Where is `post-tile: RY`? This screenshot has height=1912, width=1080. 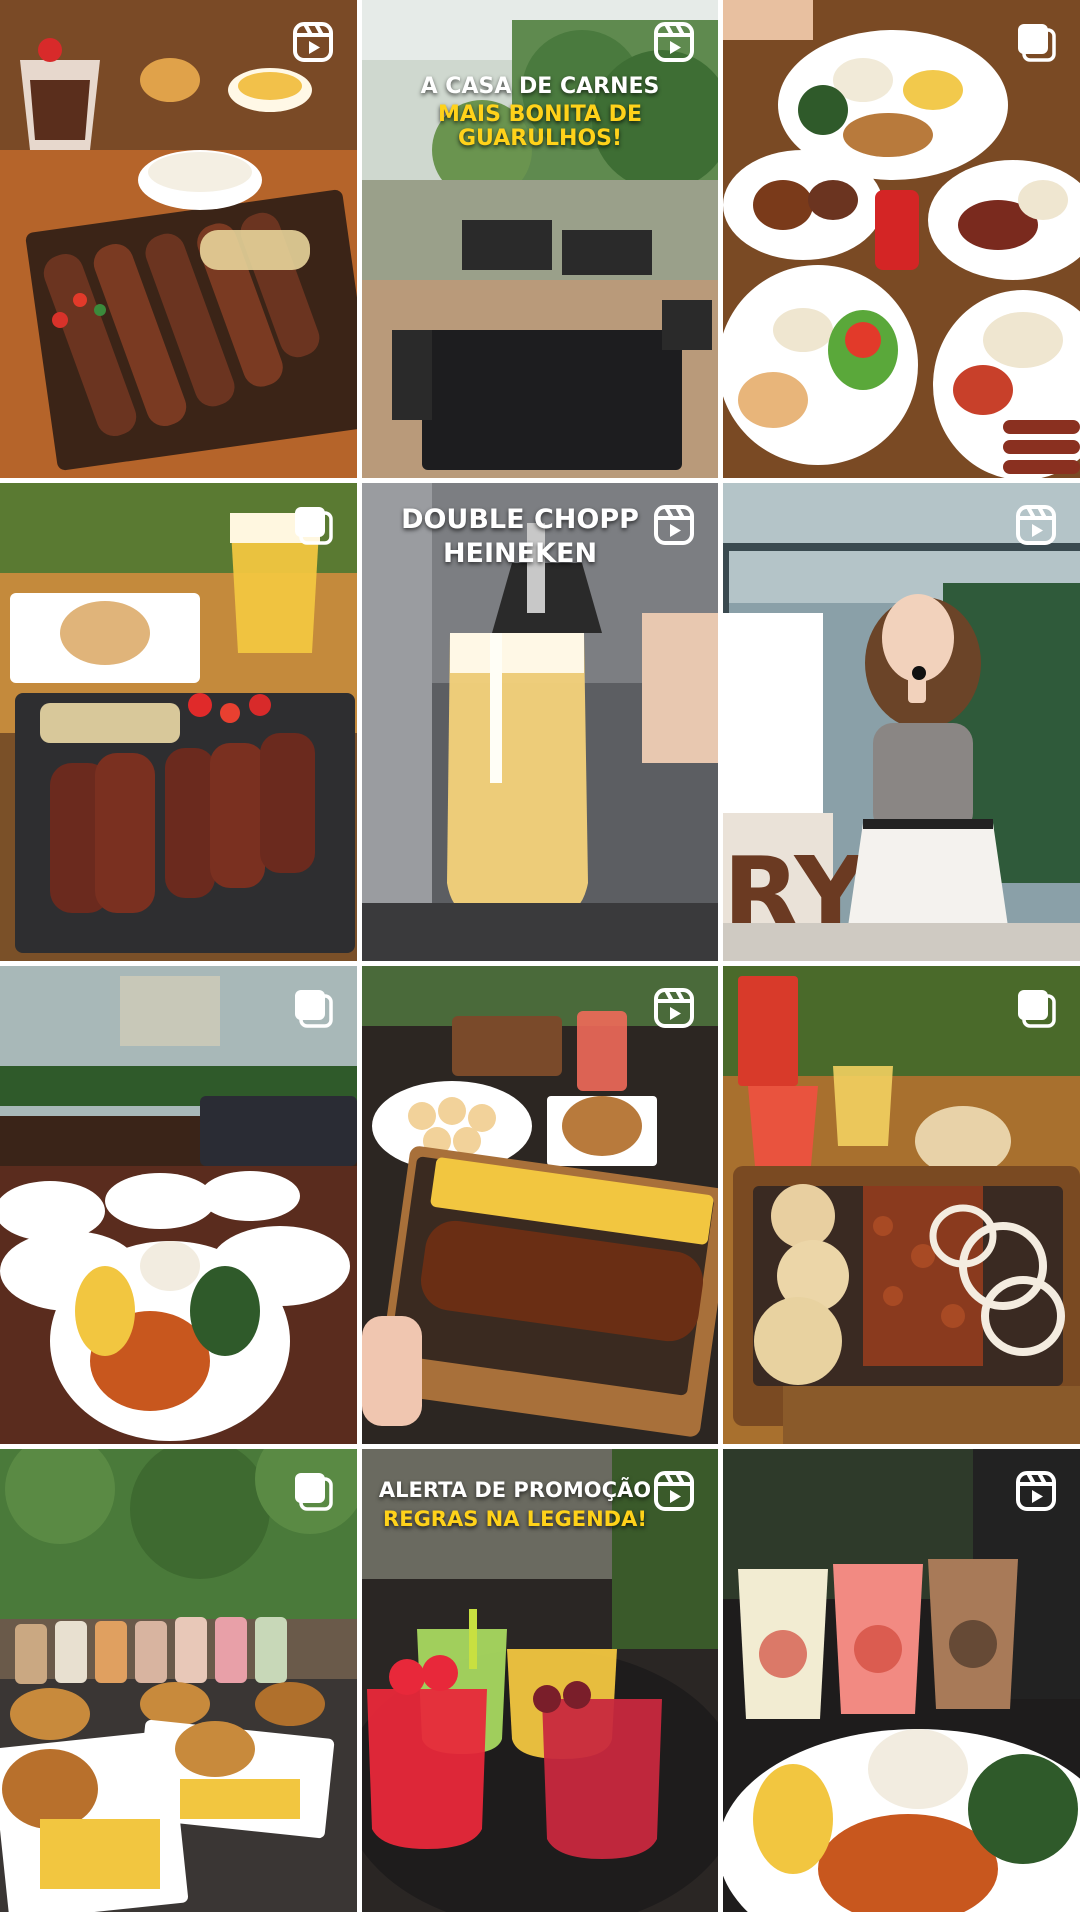
post-tile: RY is located at coordinates (901, 722).